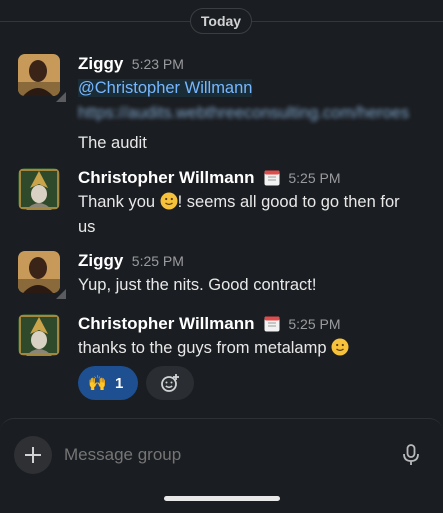 This screenshot has height=513, width=443. I want to click on message-text: Yup, just the nits. Good contract!, so click(197, 285).